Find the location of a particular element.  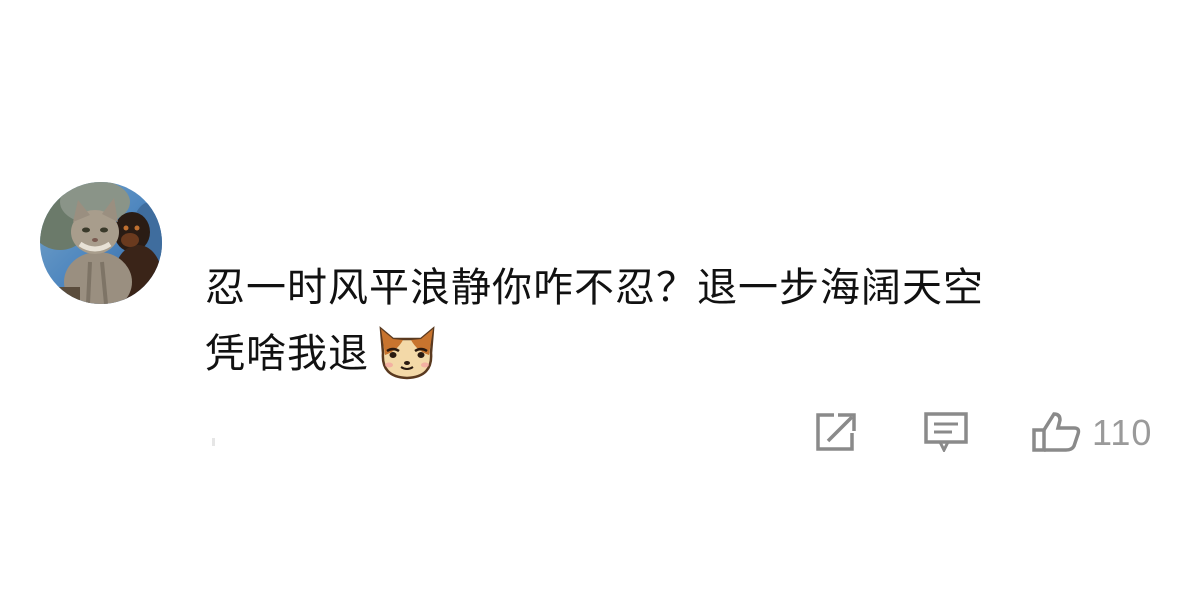

avatar-image is located at coordinates (101, 243).